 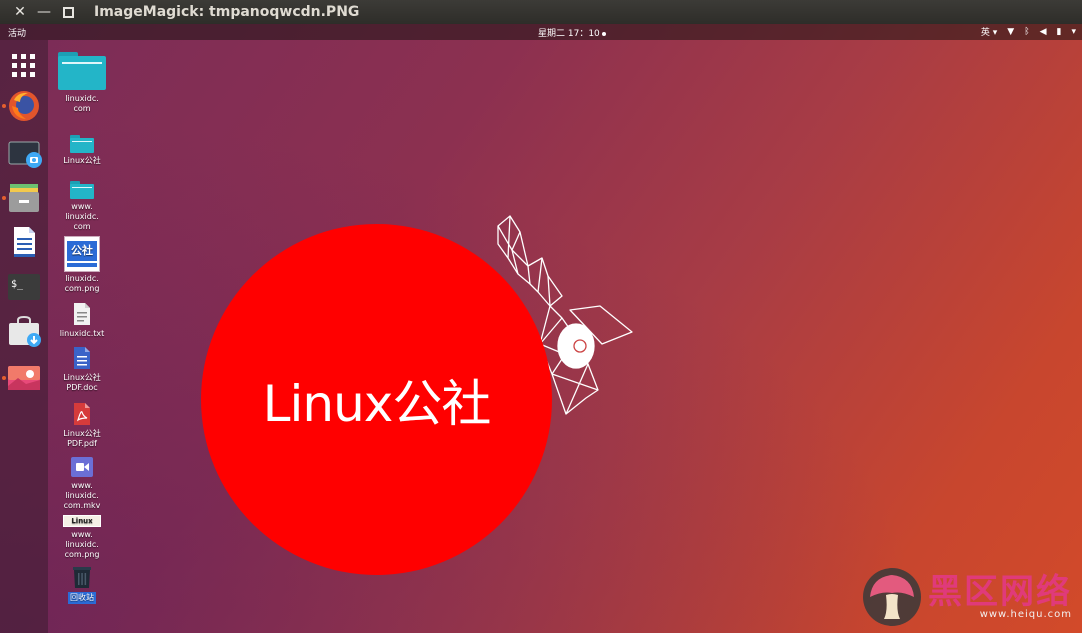 What do you see at coordinates (82, 283) in the screenshot?
I see `desktop-icon-label: linuxidc. com.png` at bounding box center [82, 283].